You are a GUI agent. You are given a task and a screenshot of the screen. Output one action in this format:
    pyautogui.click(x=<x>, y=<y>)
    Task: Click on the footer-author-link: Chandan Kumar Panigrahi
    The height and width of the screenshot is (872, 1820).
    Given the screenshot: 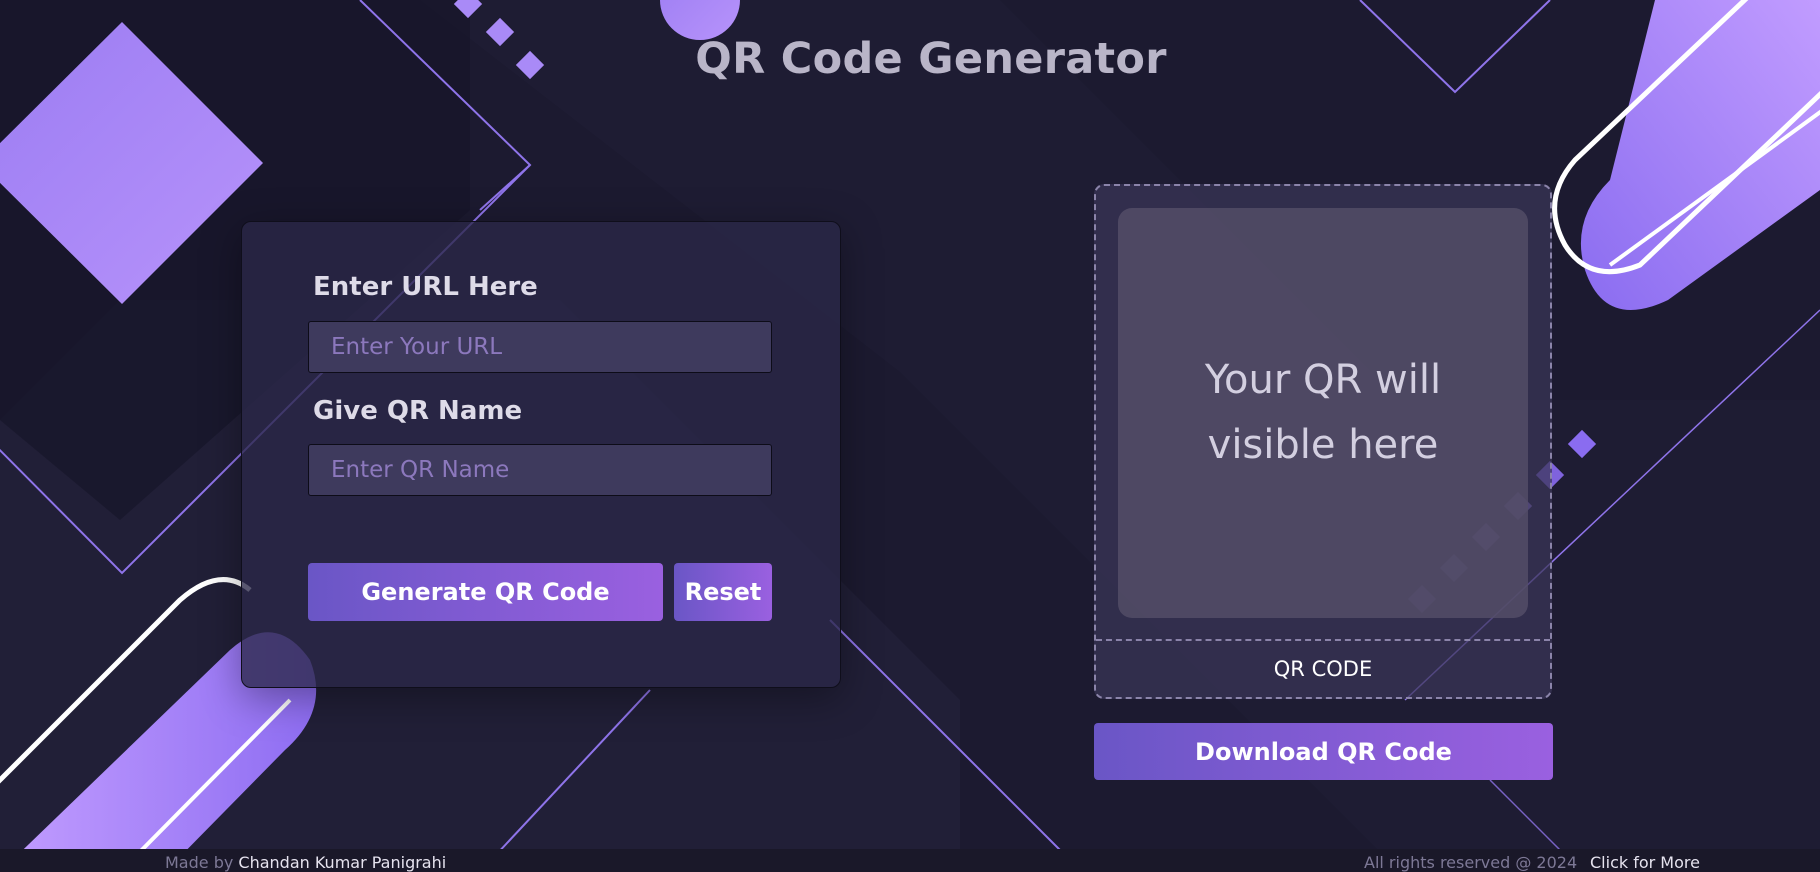 What is the action you would take?
    pyautogui.click(x=342, y=862)
    